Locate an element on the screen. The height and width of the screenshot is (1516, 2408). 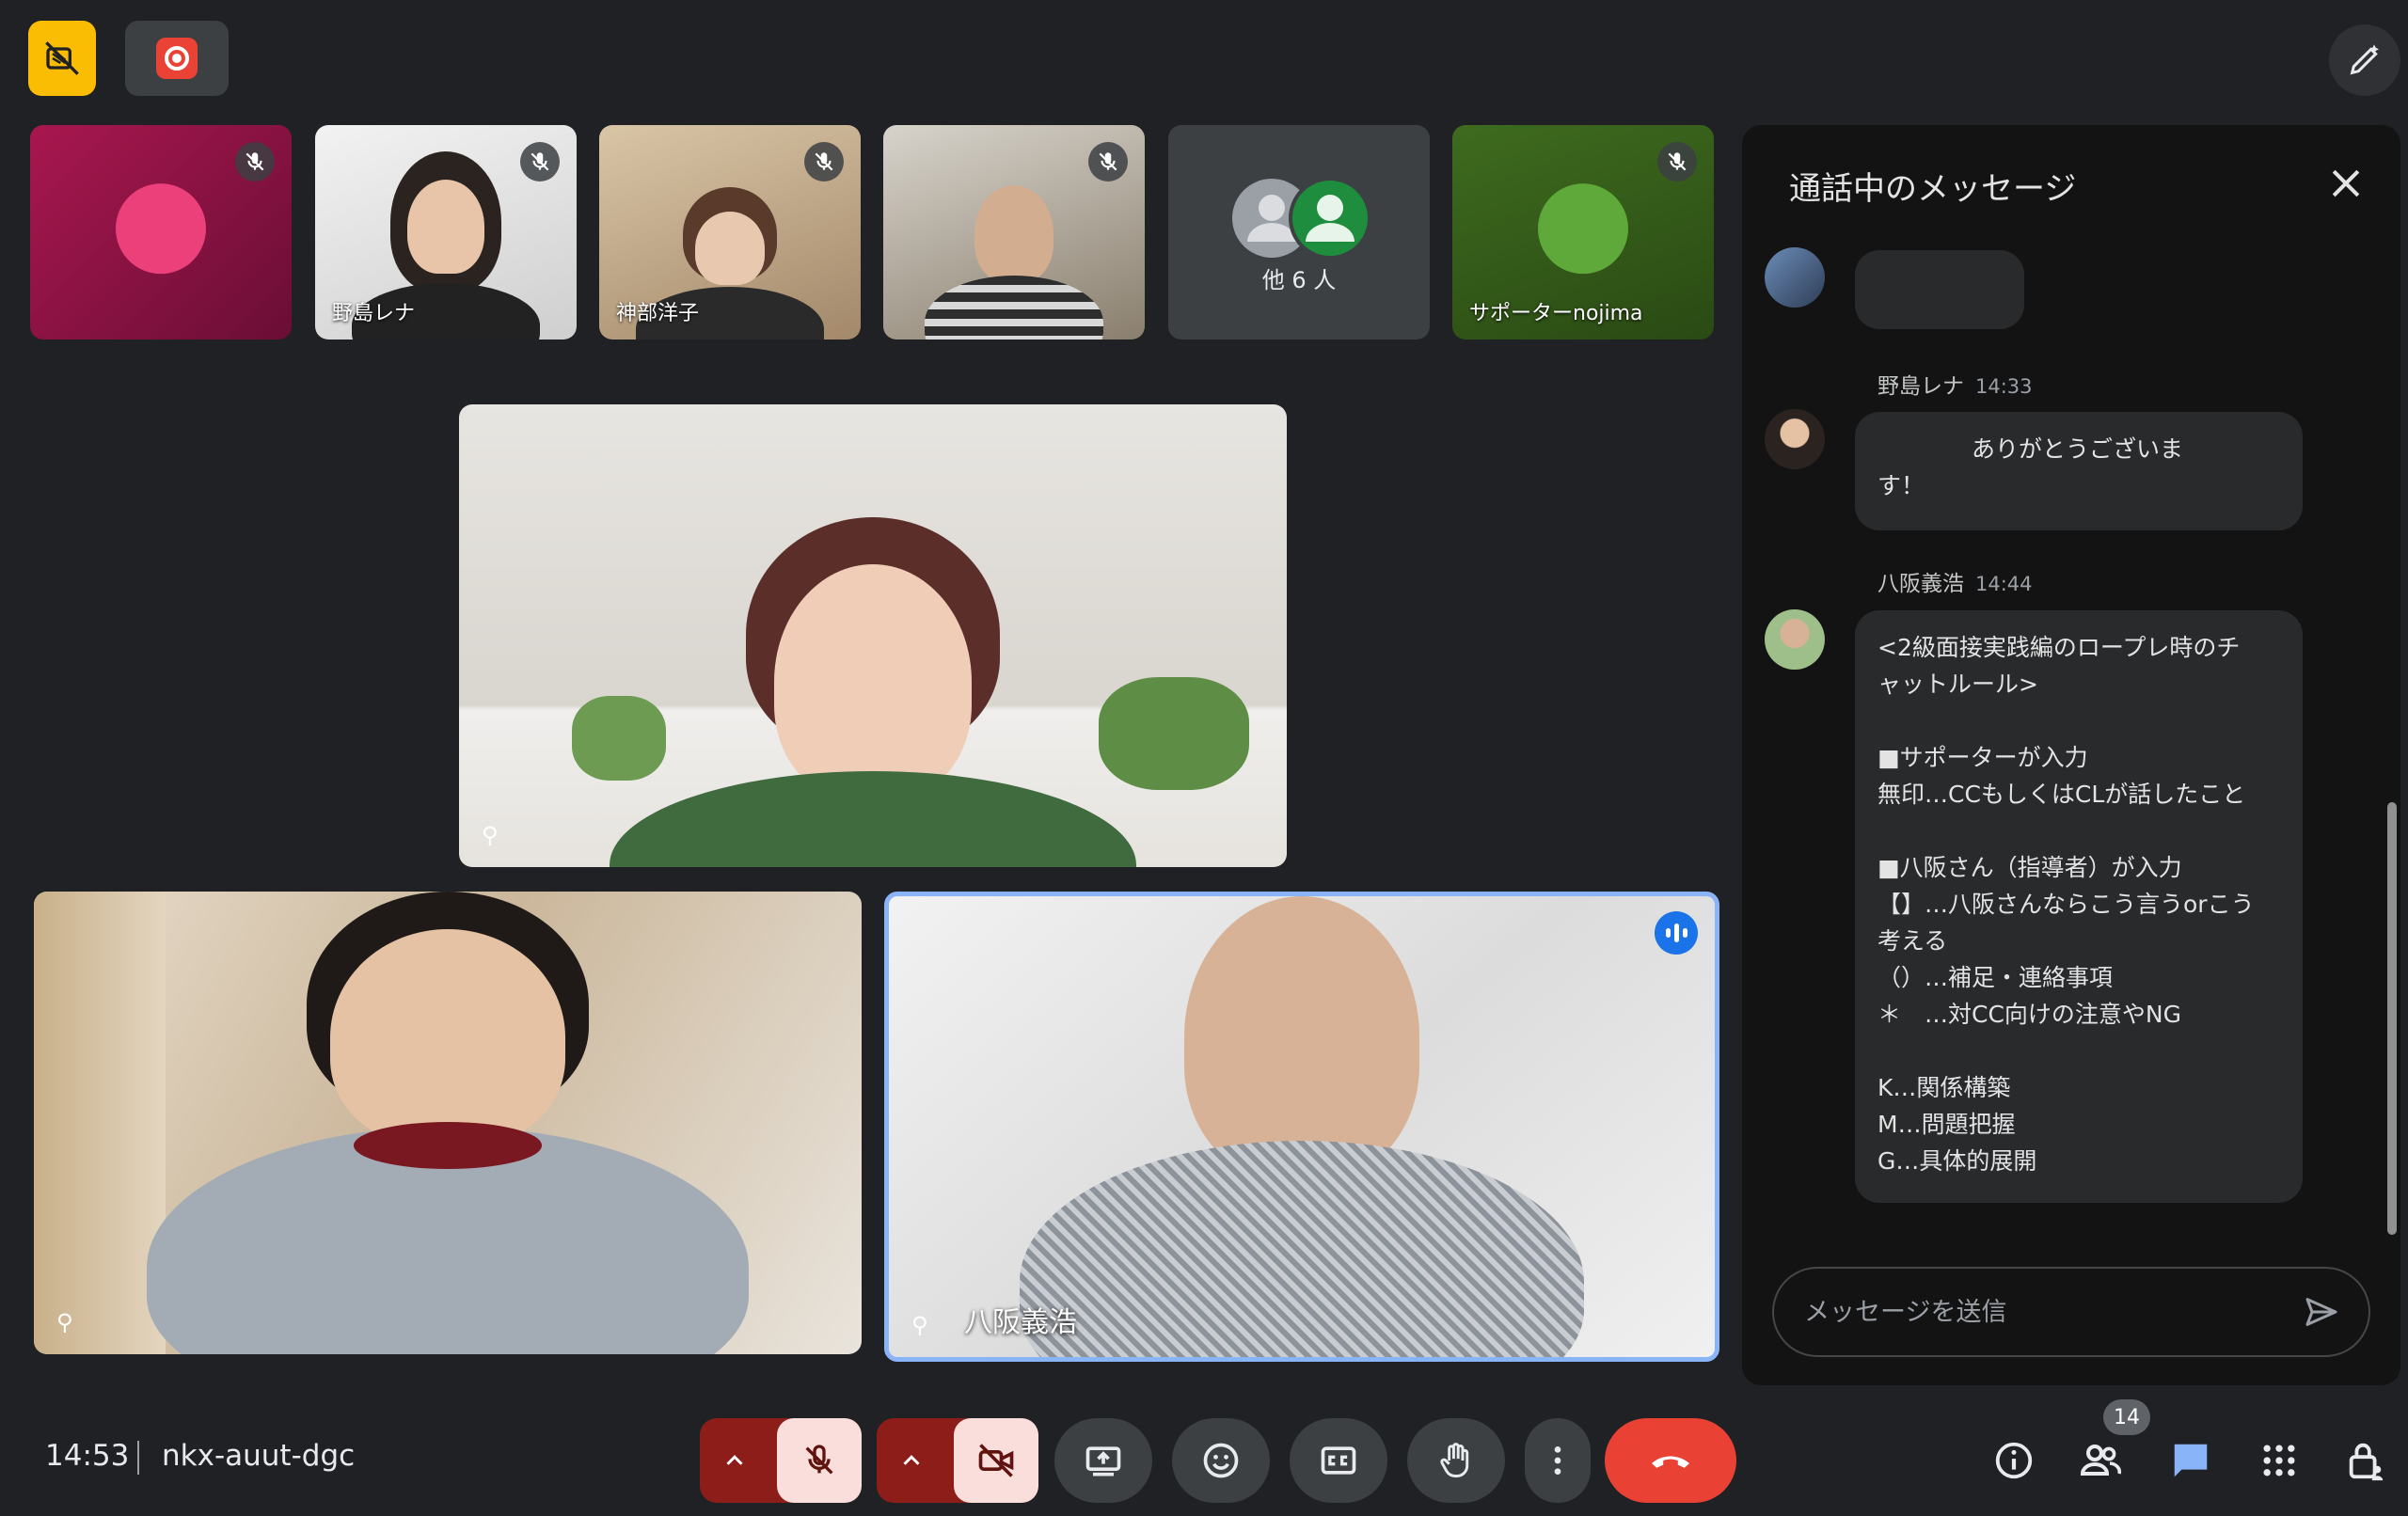
participant-tile-top: ⚲ is located at coordinates (873, 635).